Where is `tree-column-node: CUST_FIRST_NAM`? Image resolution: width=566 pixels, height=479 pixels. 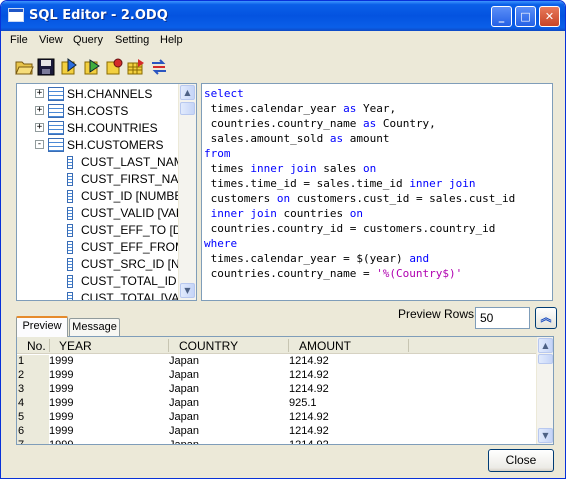 tree-column-node: CUST_FIRST_NAM is located at coordinates (102, 179).